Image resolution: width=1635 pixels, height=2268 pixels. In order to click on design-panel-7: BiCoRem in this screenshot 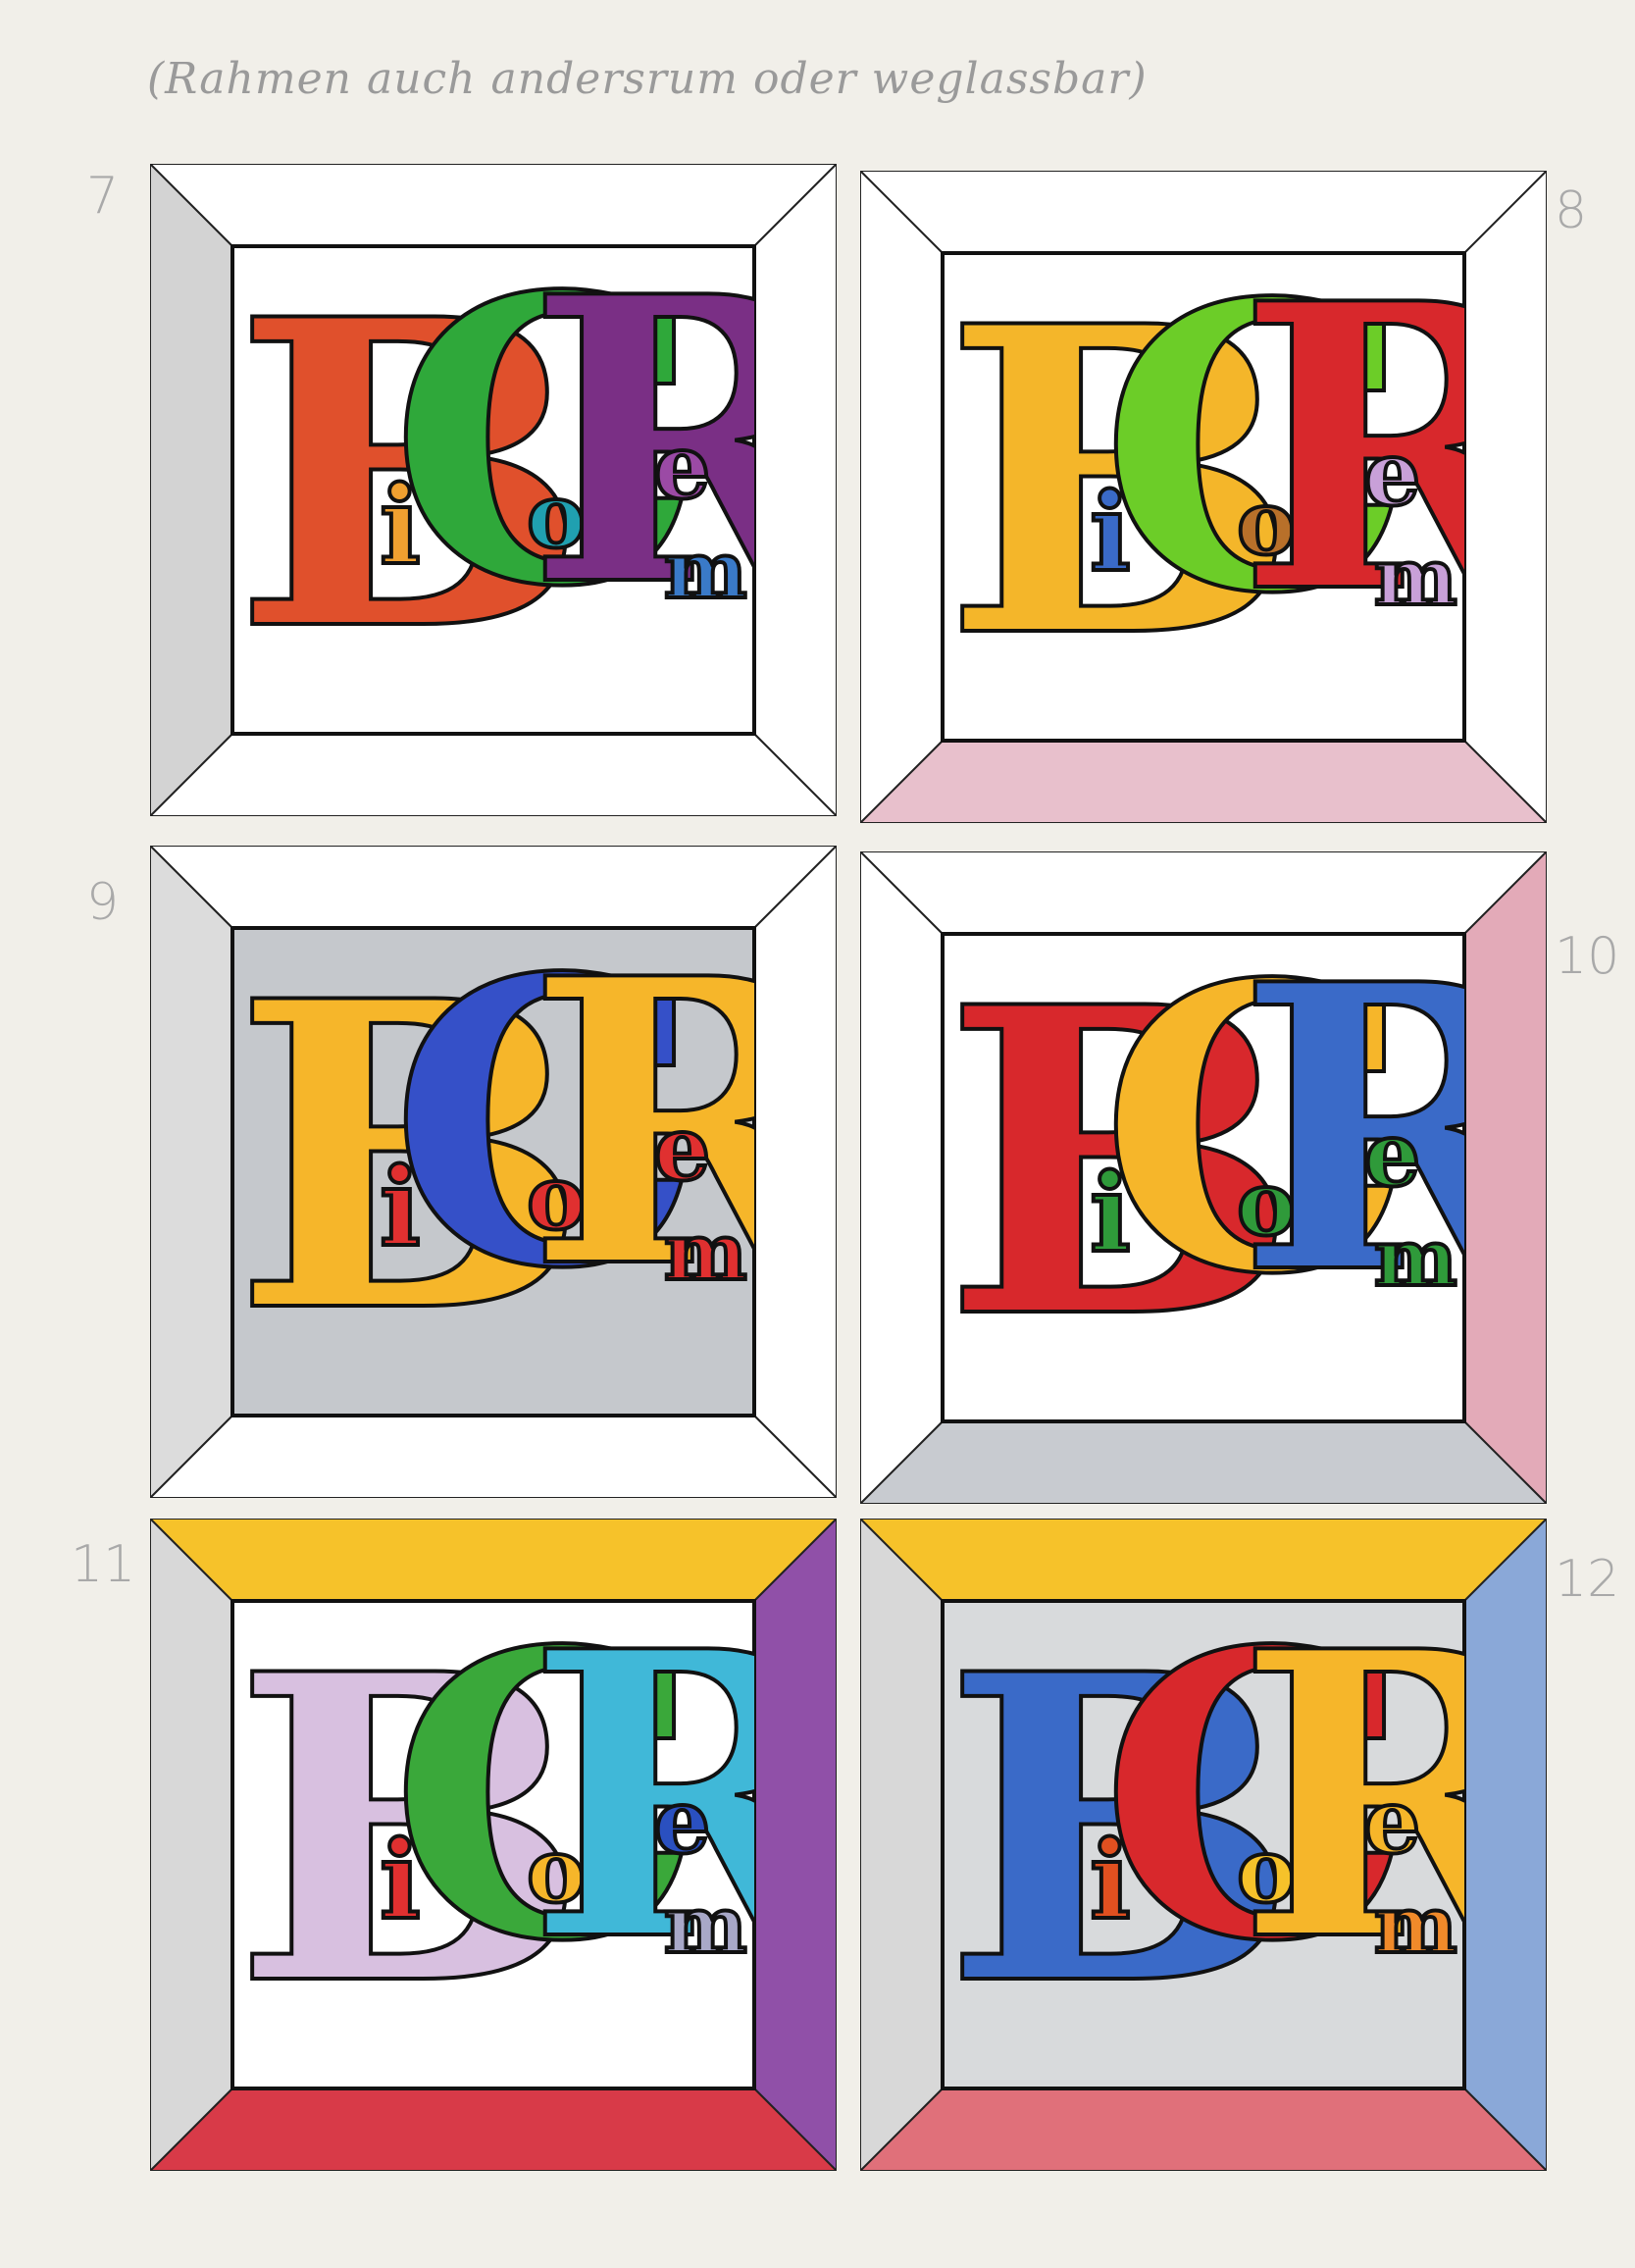, I will do `click(493, 490)`.